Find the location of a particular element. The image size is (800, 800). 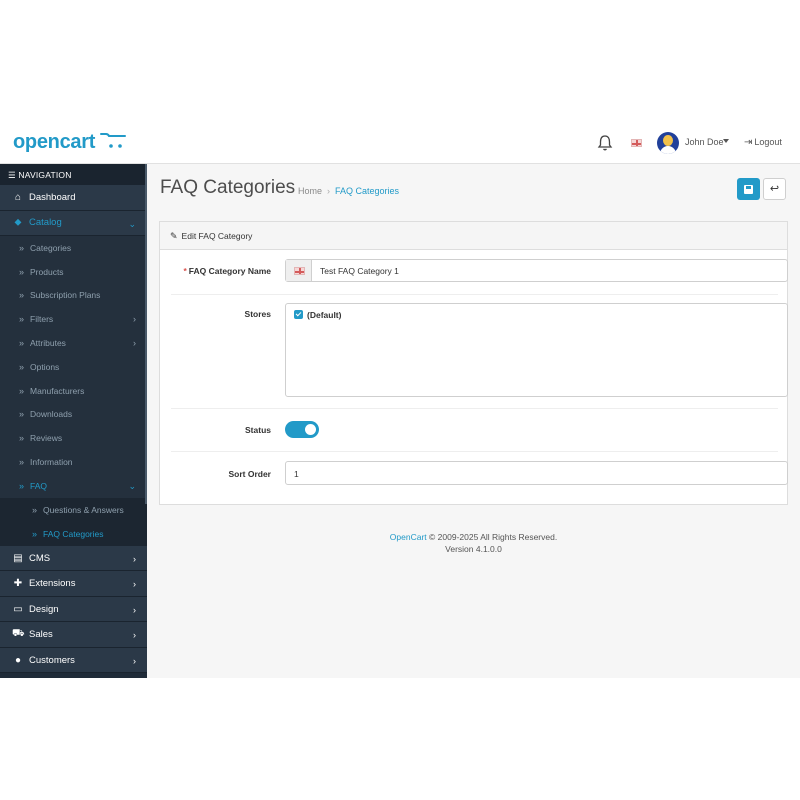

reply-icon: ↩ is located at coordinates (774, 189).